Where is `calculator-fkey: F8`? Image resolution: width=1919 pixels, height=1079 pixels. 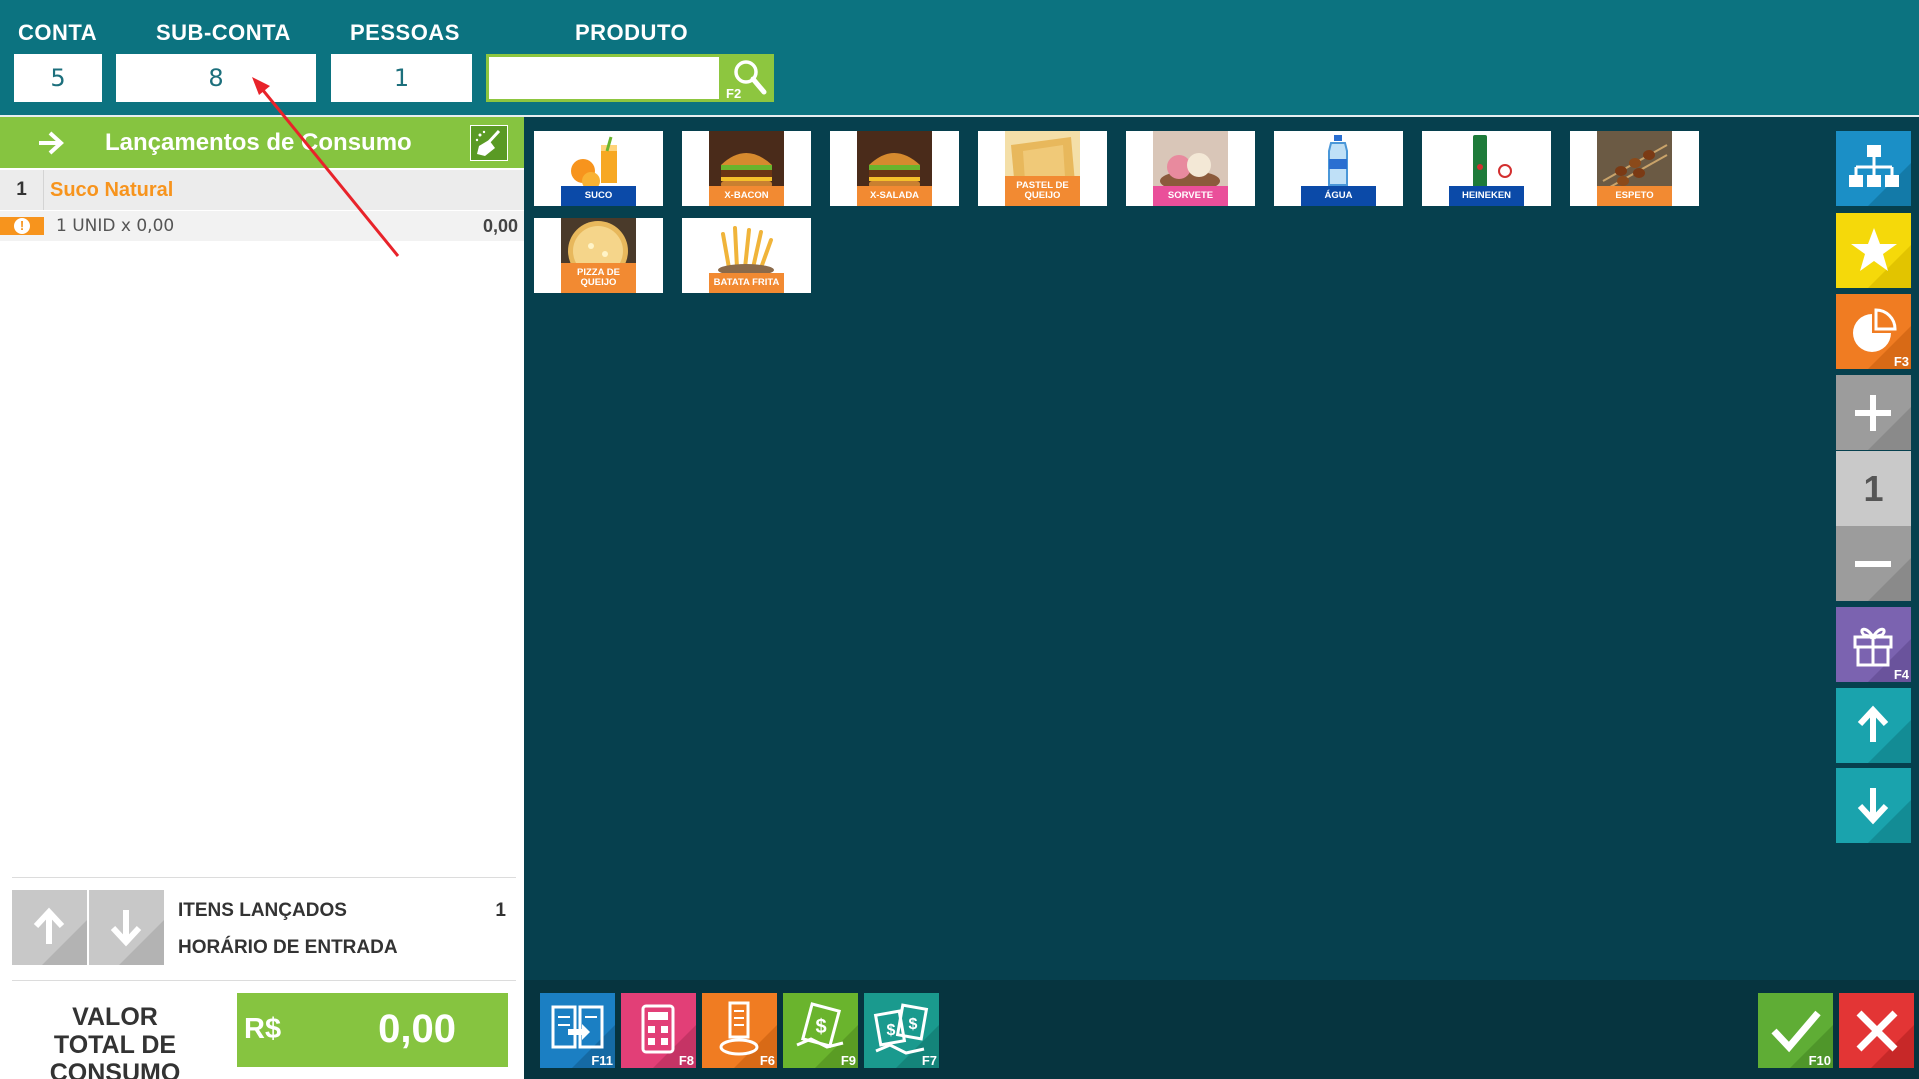
calculator-fkey: F8 is located at coordinates (686, 1060).